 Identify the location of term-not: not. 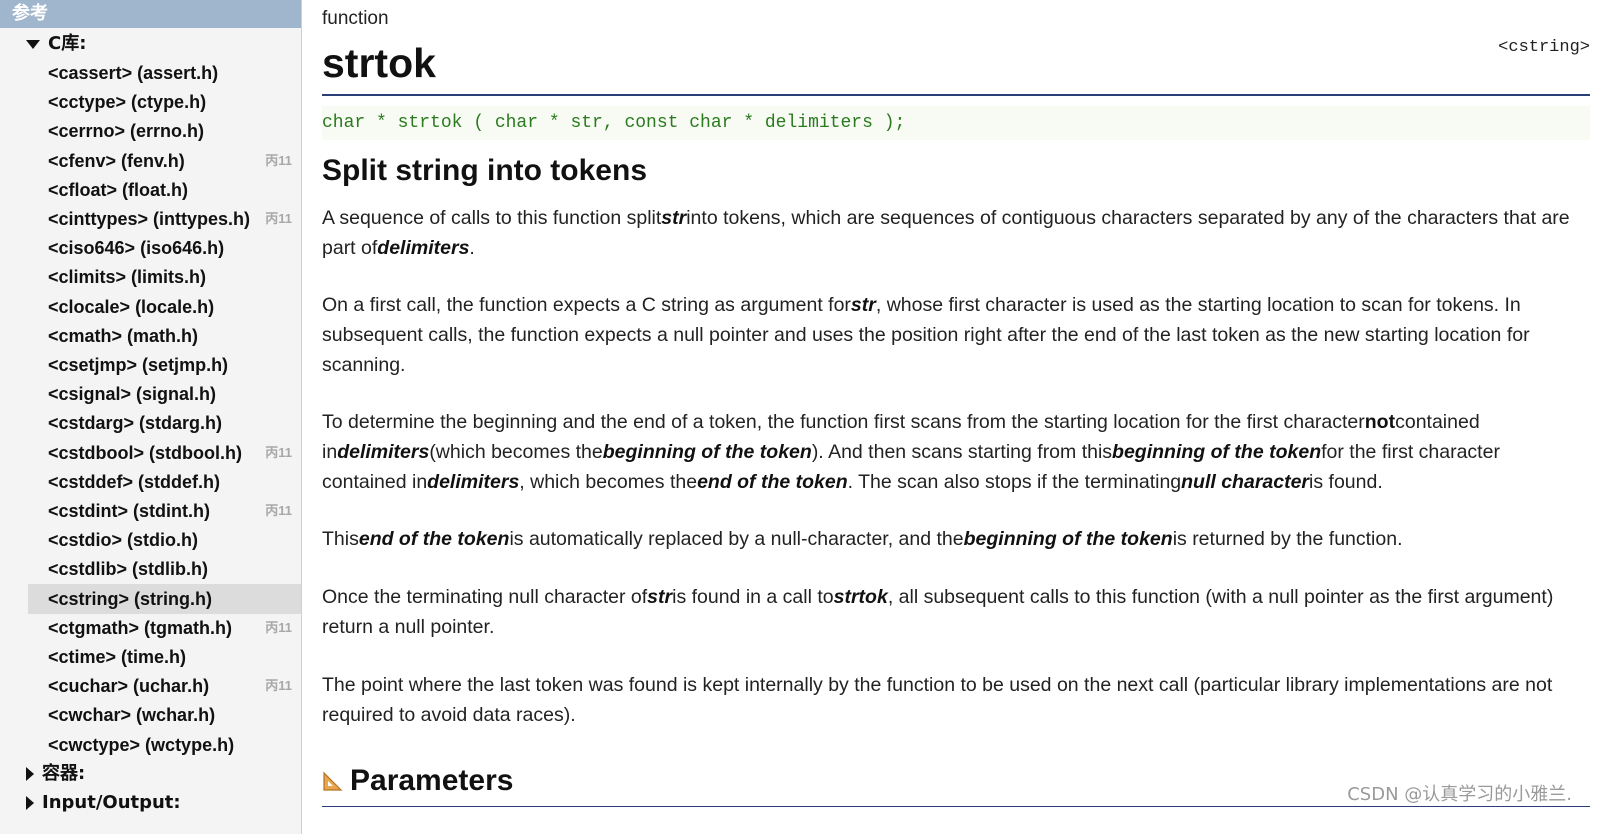
(1380, 422).